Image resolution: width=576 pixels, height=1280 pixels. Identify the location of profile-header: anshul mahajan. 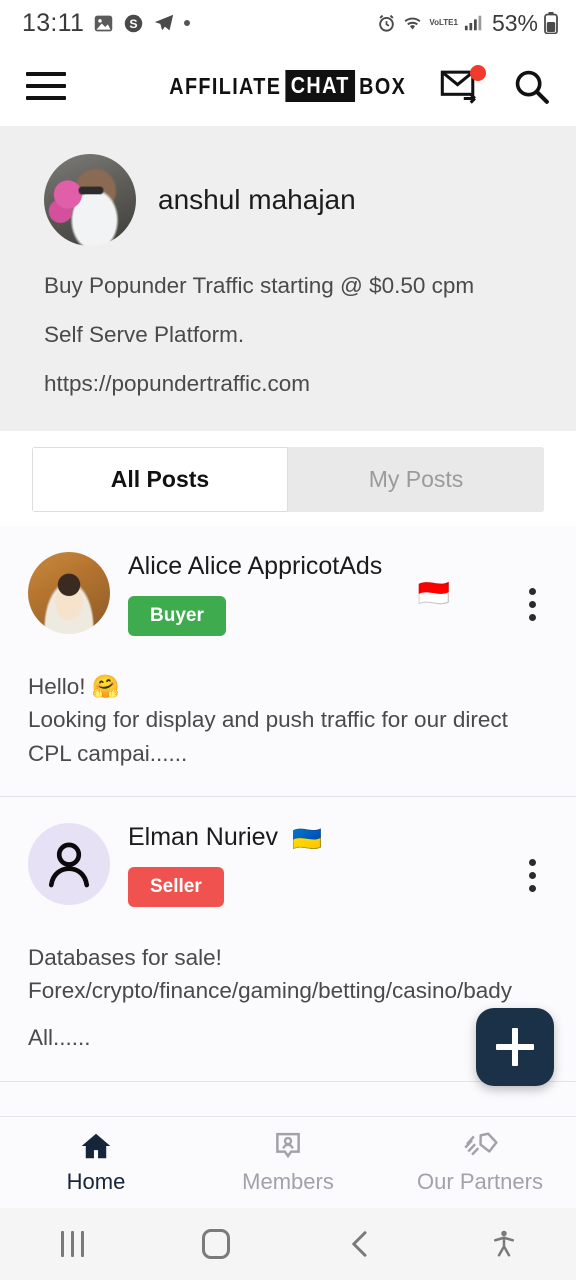
(288, 200).